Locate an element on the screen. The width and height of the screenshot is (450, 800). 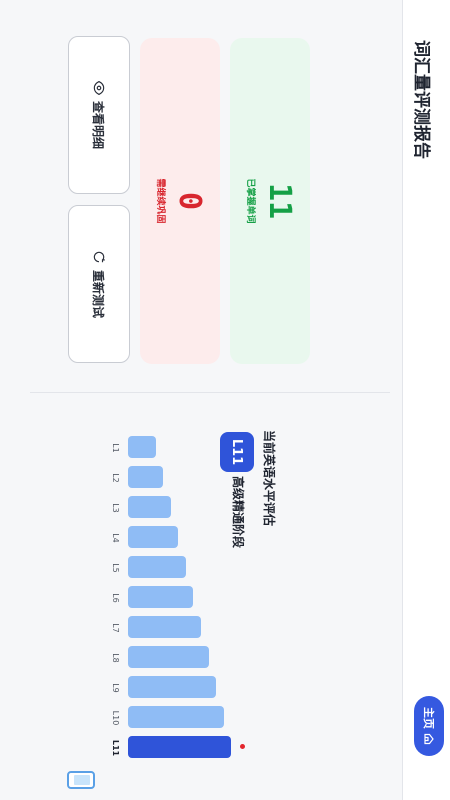
level-label-l2: L2 is located at coordinates (115, 478).